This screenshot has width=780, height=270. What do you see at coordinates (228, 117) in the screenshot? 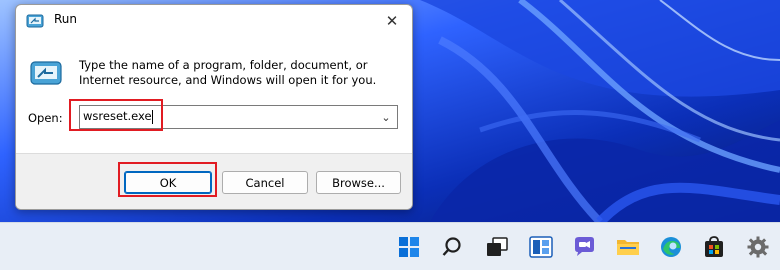
I see `command-input: wsreset.exe` at bounding box center [228, 117].